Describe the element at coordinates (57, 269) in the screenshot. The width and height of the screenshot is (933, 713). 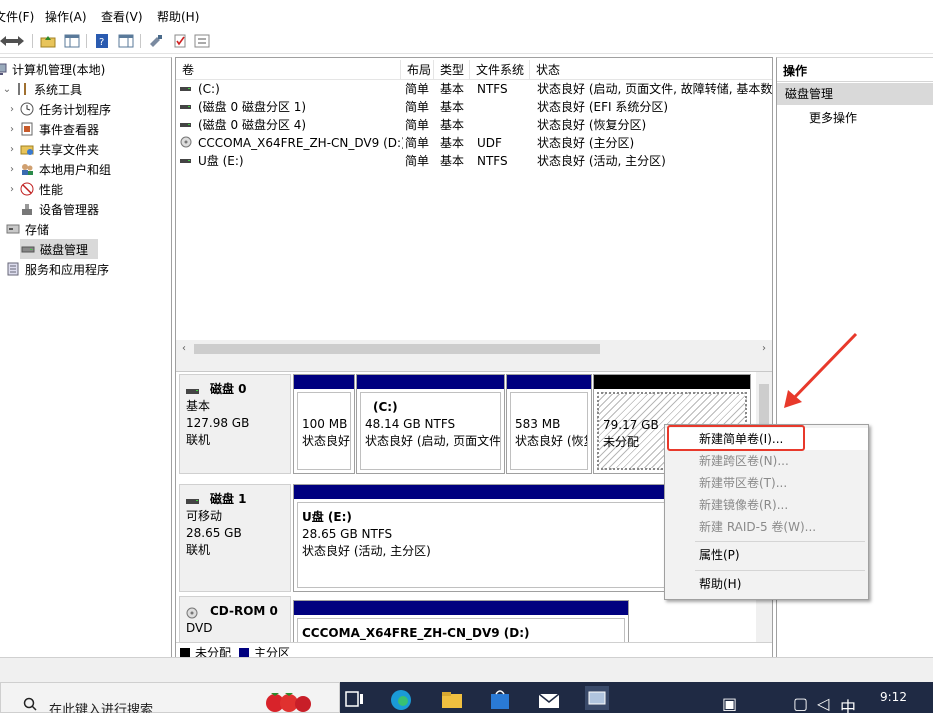
I see `tree-item-services-apps: 服务和应用程序` at that location.